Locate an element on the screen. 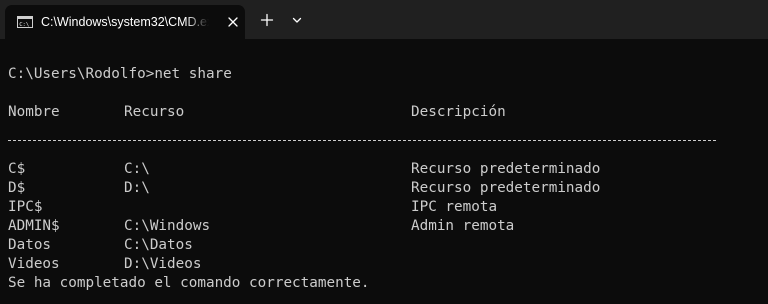 This screenshot has height=304, width=768. share-name: D$ is located at coordinates (17, 188).